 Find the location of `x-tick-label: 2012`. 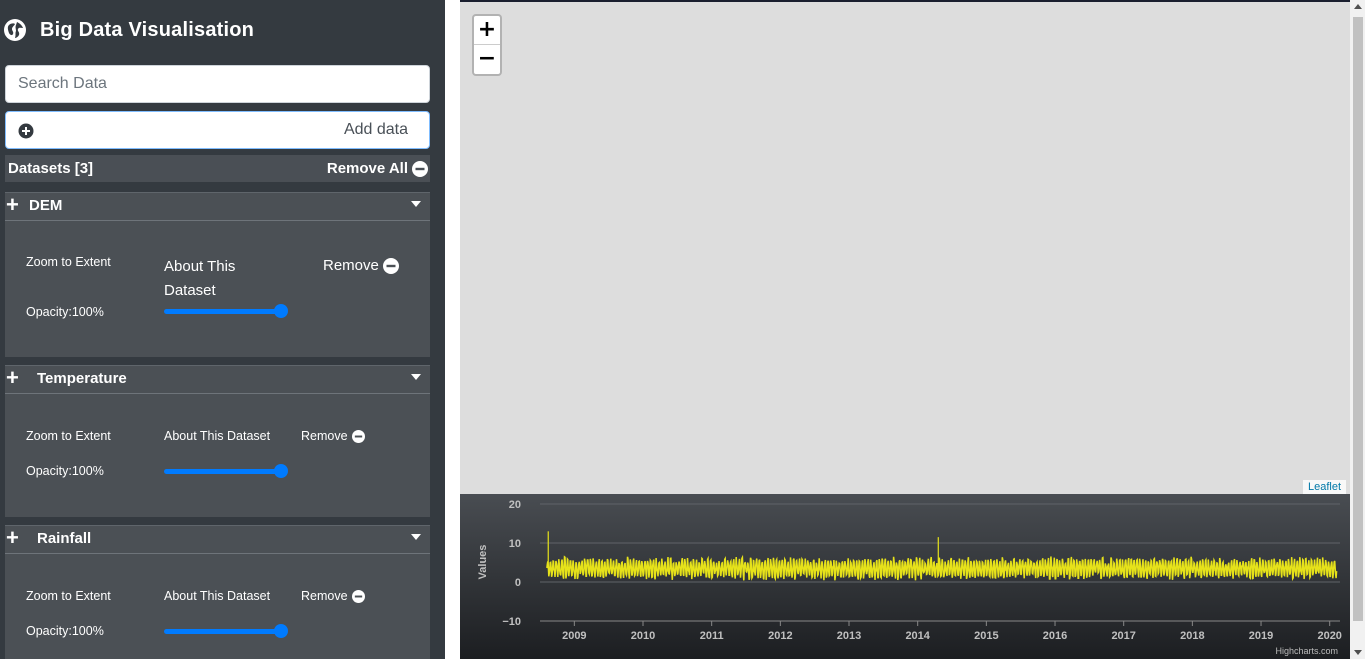

x-tick-label: 2012 is located at coordinates (780, 636).